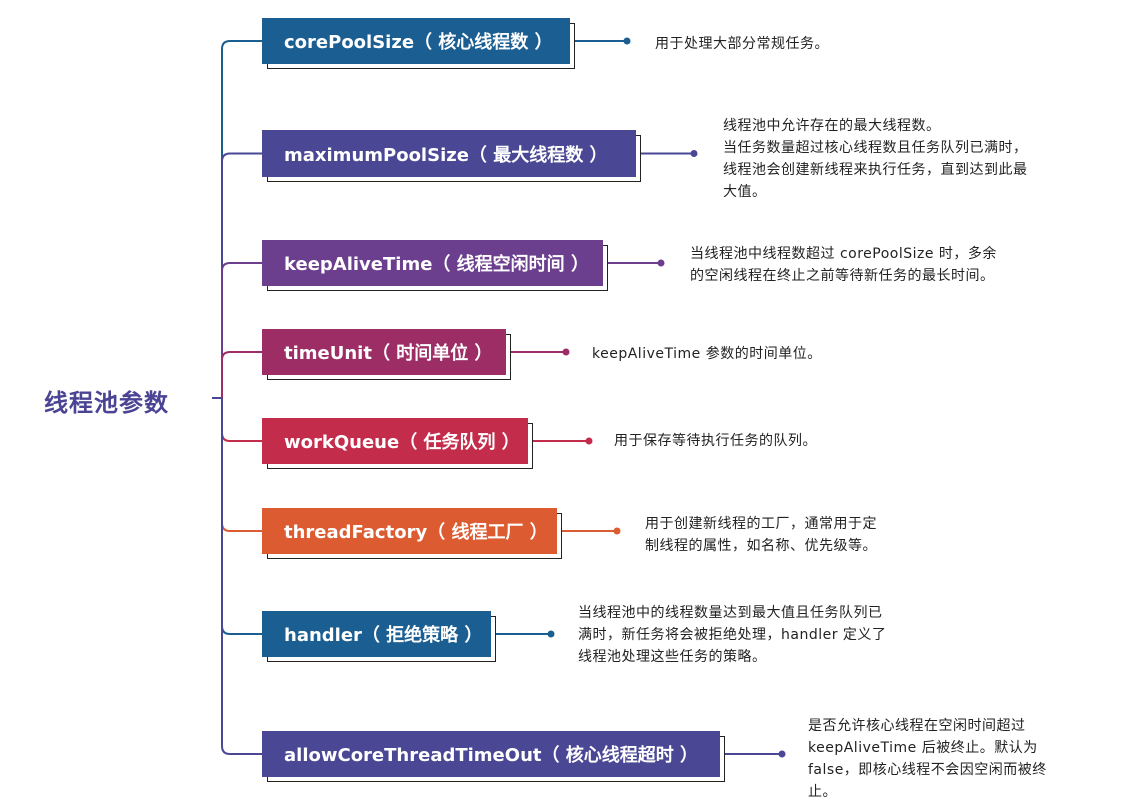  Describe the element at coordinates (376, 634) in the screenshot. I see `param-label: handler（ 拒绝策略 ）` at that location.